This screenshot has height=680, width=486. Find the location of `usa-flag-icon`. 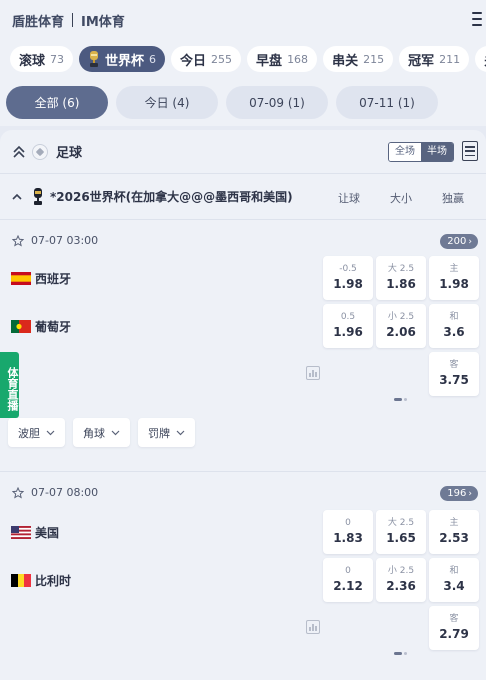

usa-flag-icon is located at coordinates (21, 532).